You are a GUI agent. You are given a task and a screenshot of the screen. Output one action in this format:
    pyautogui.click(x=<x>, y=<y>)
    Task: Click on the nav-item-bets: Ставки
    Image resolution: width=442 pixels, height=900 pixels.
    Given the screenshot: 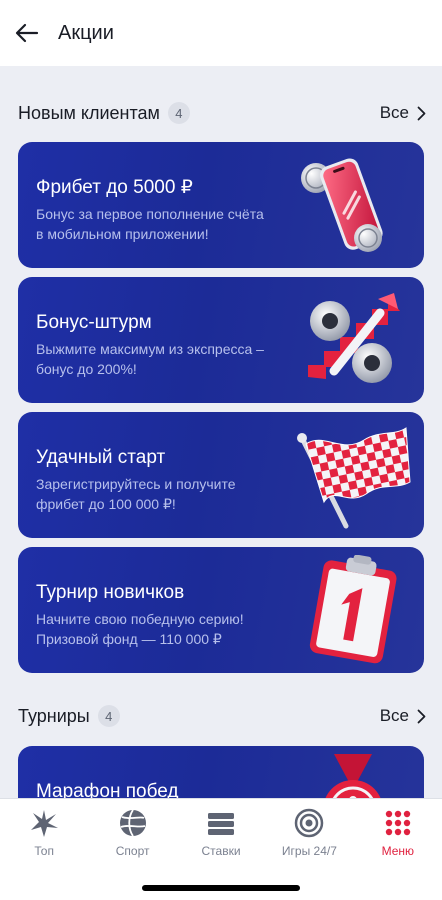 What is the action you would take?
    pyautogui.click(x=221, y=835)
    